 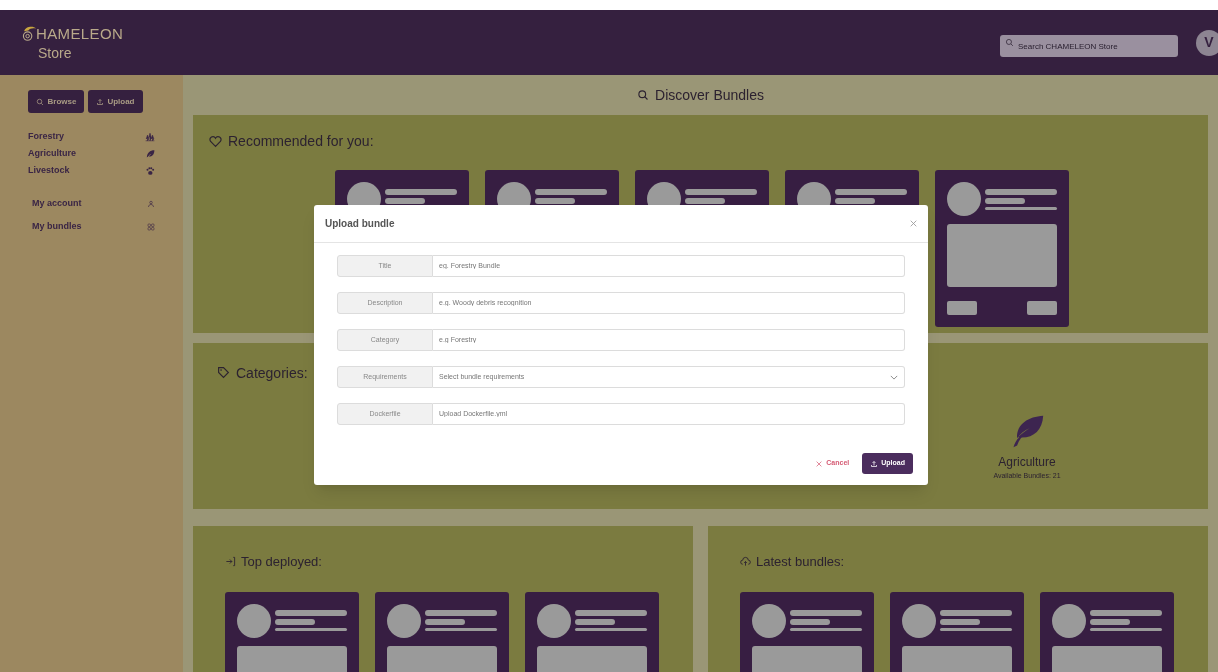 I want to click on user-icon, so click(x=151, y=203).